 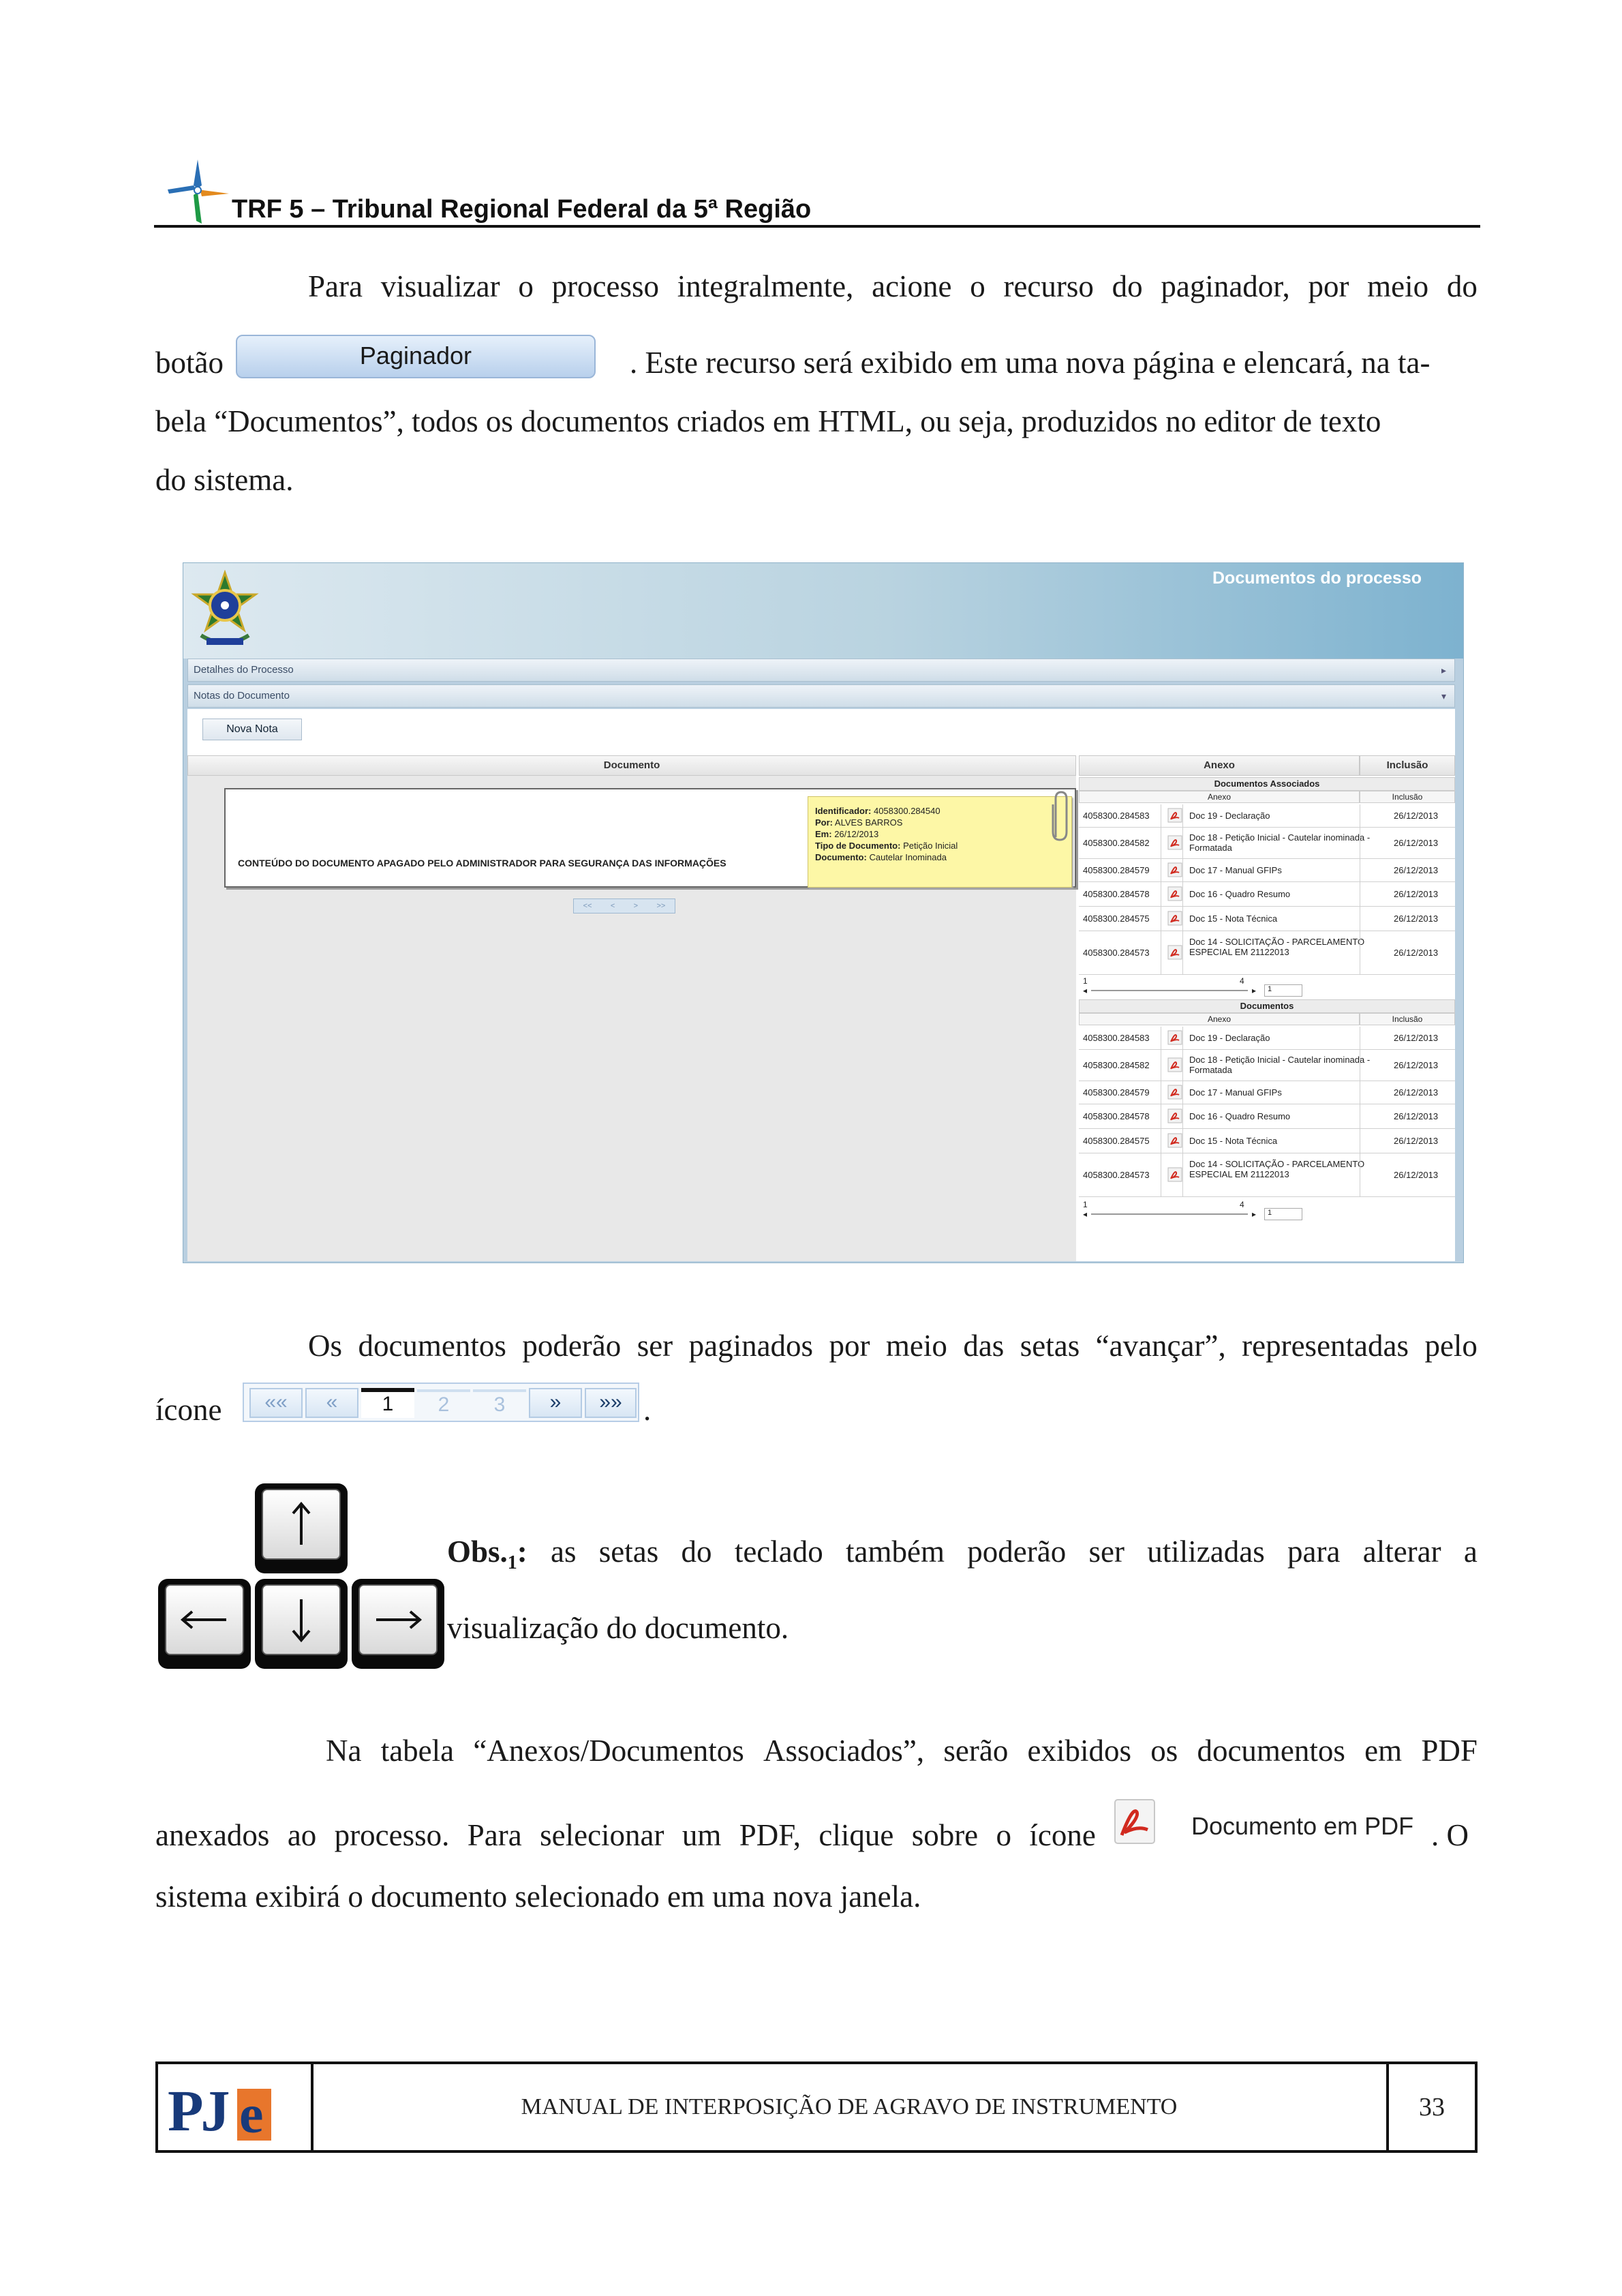 I want to click on arrow-left-key, so click(x=204, y=1624).